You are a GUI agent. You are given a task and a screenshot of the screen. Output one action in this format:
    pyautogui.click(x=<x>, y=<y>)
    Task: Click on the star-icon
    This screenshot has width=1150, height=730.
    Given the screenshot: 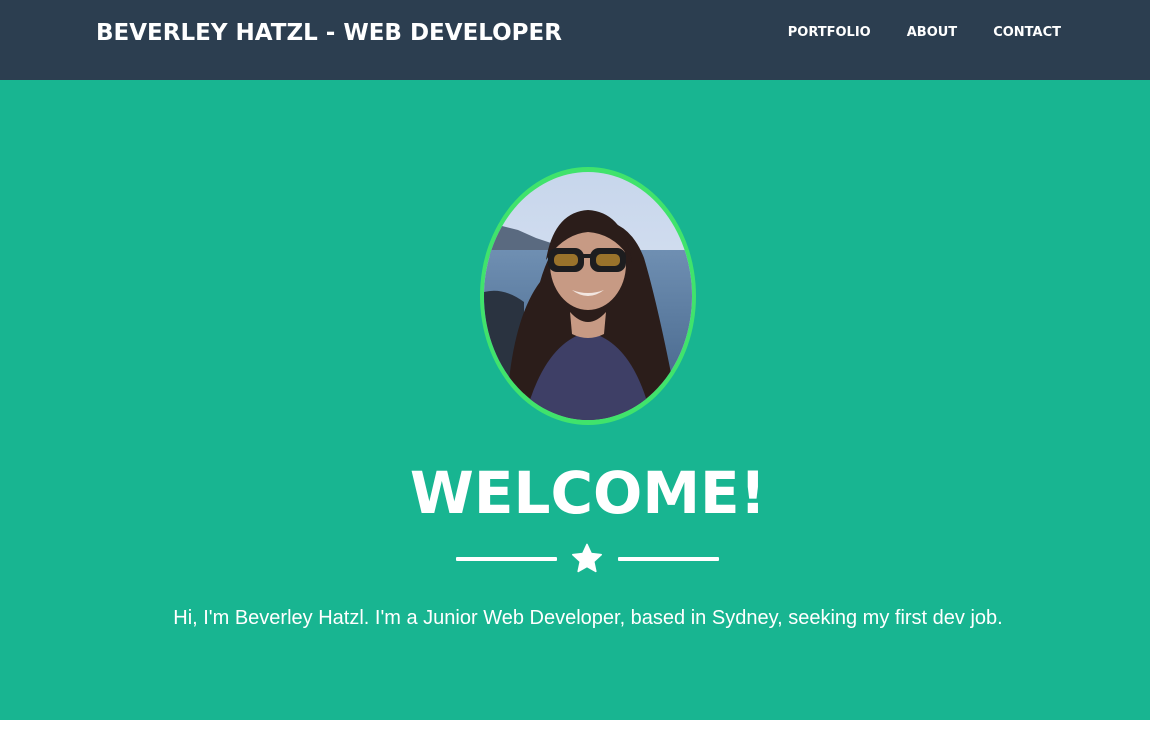 What is the action you would take?
    pyautogui.click(x=587, y=558)
    